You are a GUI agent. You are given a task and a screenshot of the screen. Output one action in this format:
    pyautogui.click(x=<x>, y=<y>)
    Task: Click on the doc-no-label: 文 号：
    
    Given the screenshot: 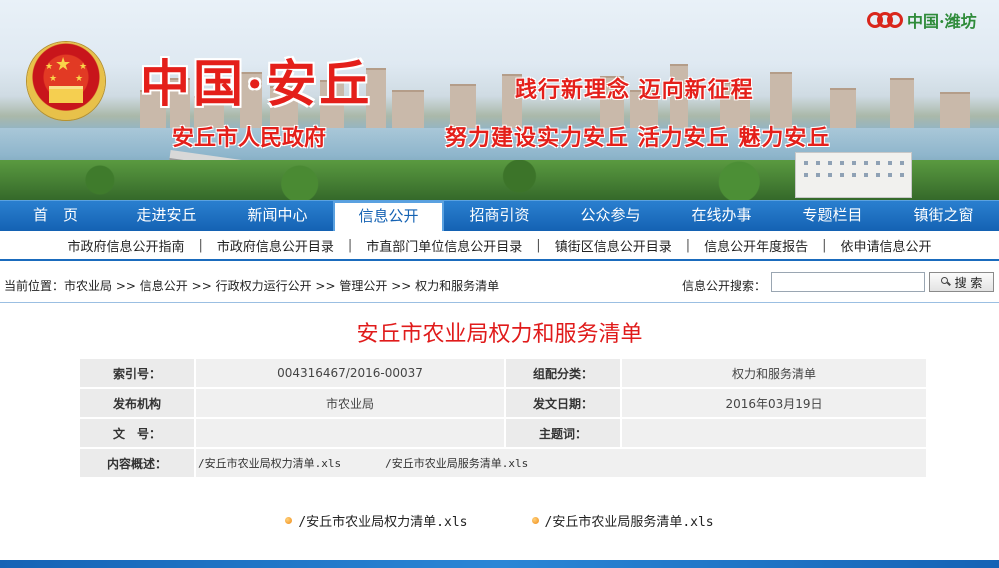 What is the action you would take?
    pyautogui.click(x=137, y=433)
    